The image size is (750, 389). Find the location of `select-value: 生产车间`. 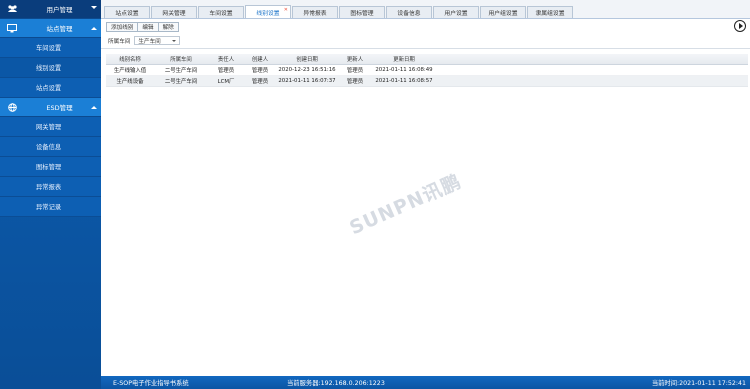

select-value: 生产车间 is located at coordinates (149, 41).